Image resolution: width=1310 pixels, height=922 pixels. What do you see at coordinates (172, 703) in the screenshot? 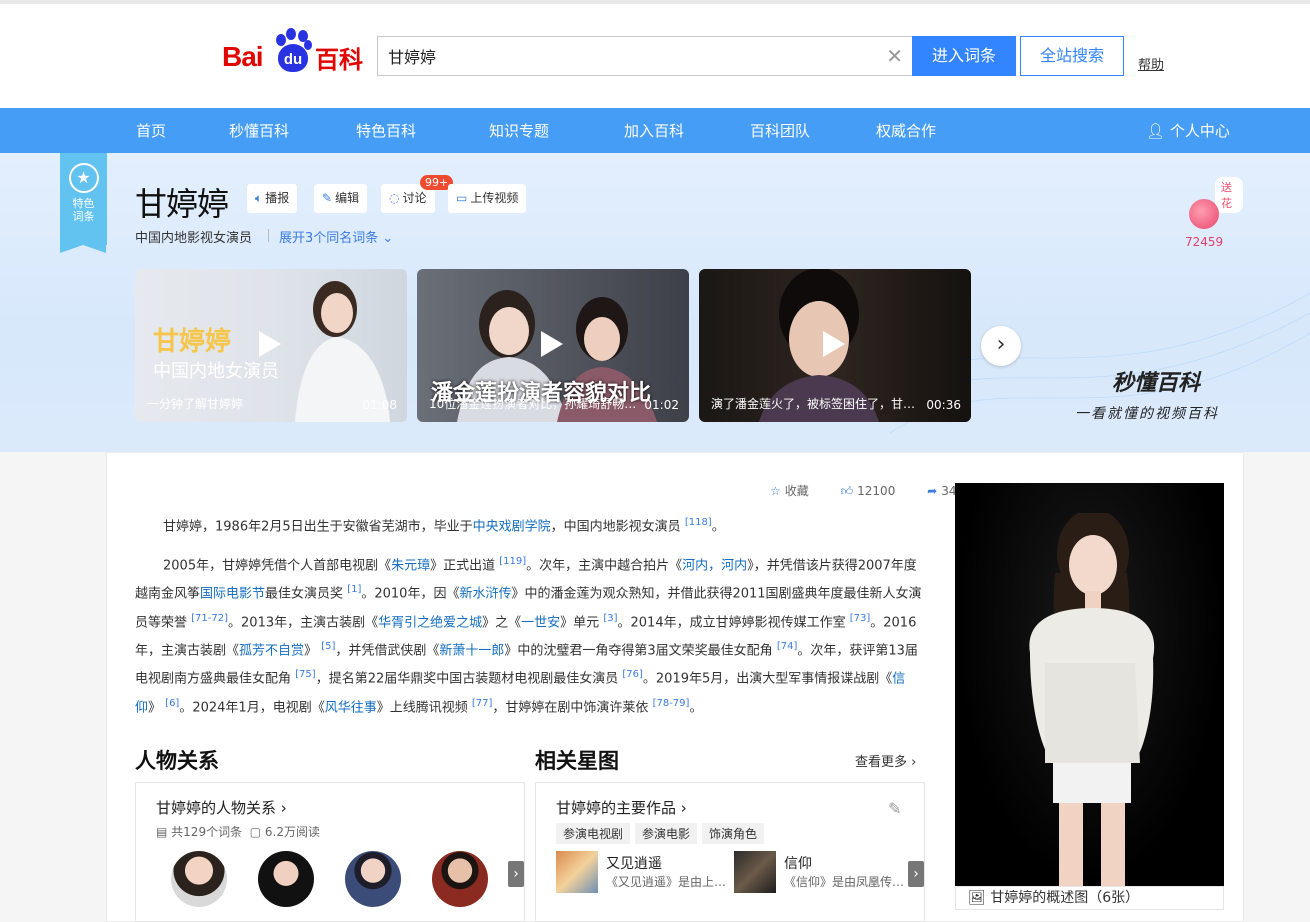
I see `reference-link: [6]` at bounding box center [172, 703].